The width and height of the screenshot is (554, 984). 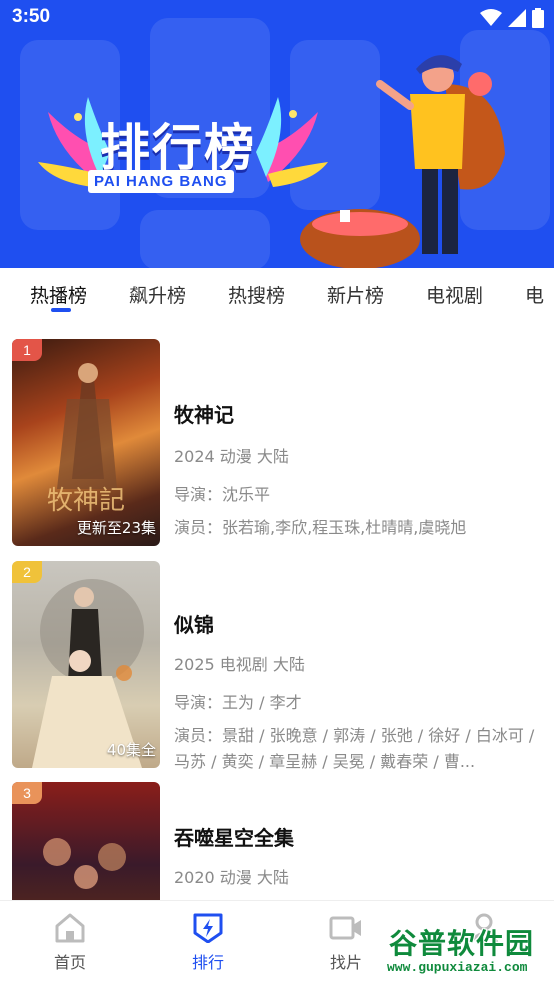 What do you see at coordinates (116, 528) in the screenshot?
I see `episode-badge: 更新至23集` at bounding box center [116, 528].